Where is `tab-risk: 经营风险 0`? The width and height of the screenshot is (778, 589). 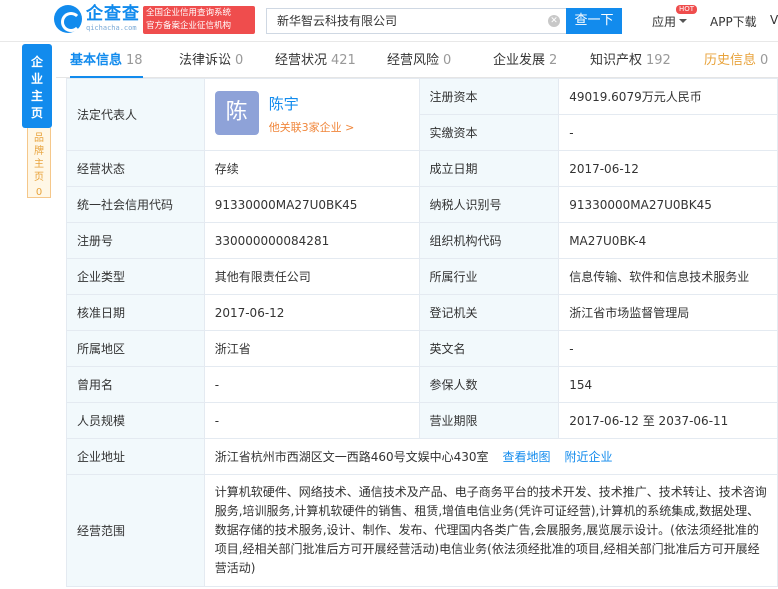 tab-risk: 经营风险 0 is located at coordinates (419, 61).